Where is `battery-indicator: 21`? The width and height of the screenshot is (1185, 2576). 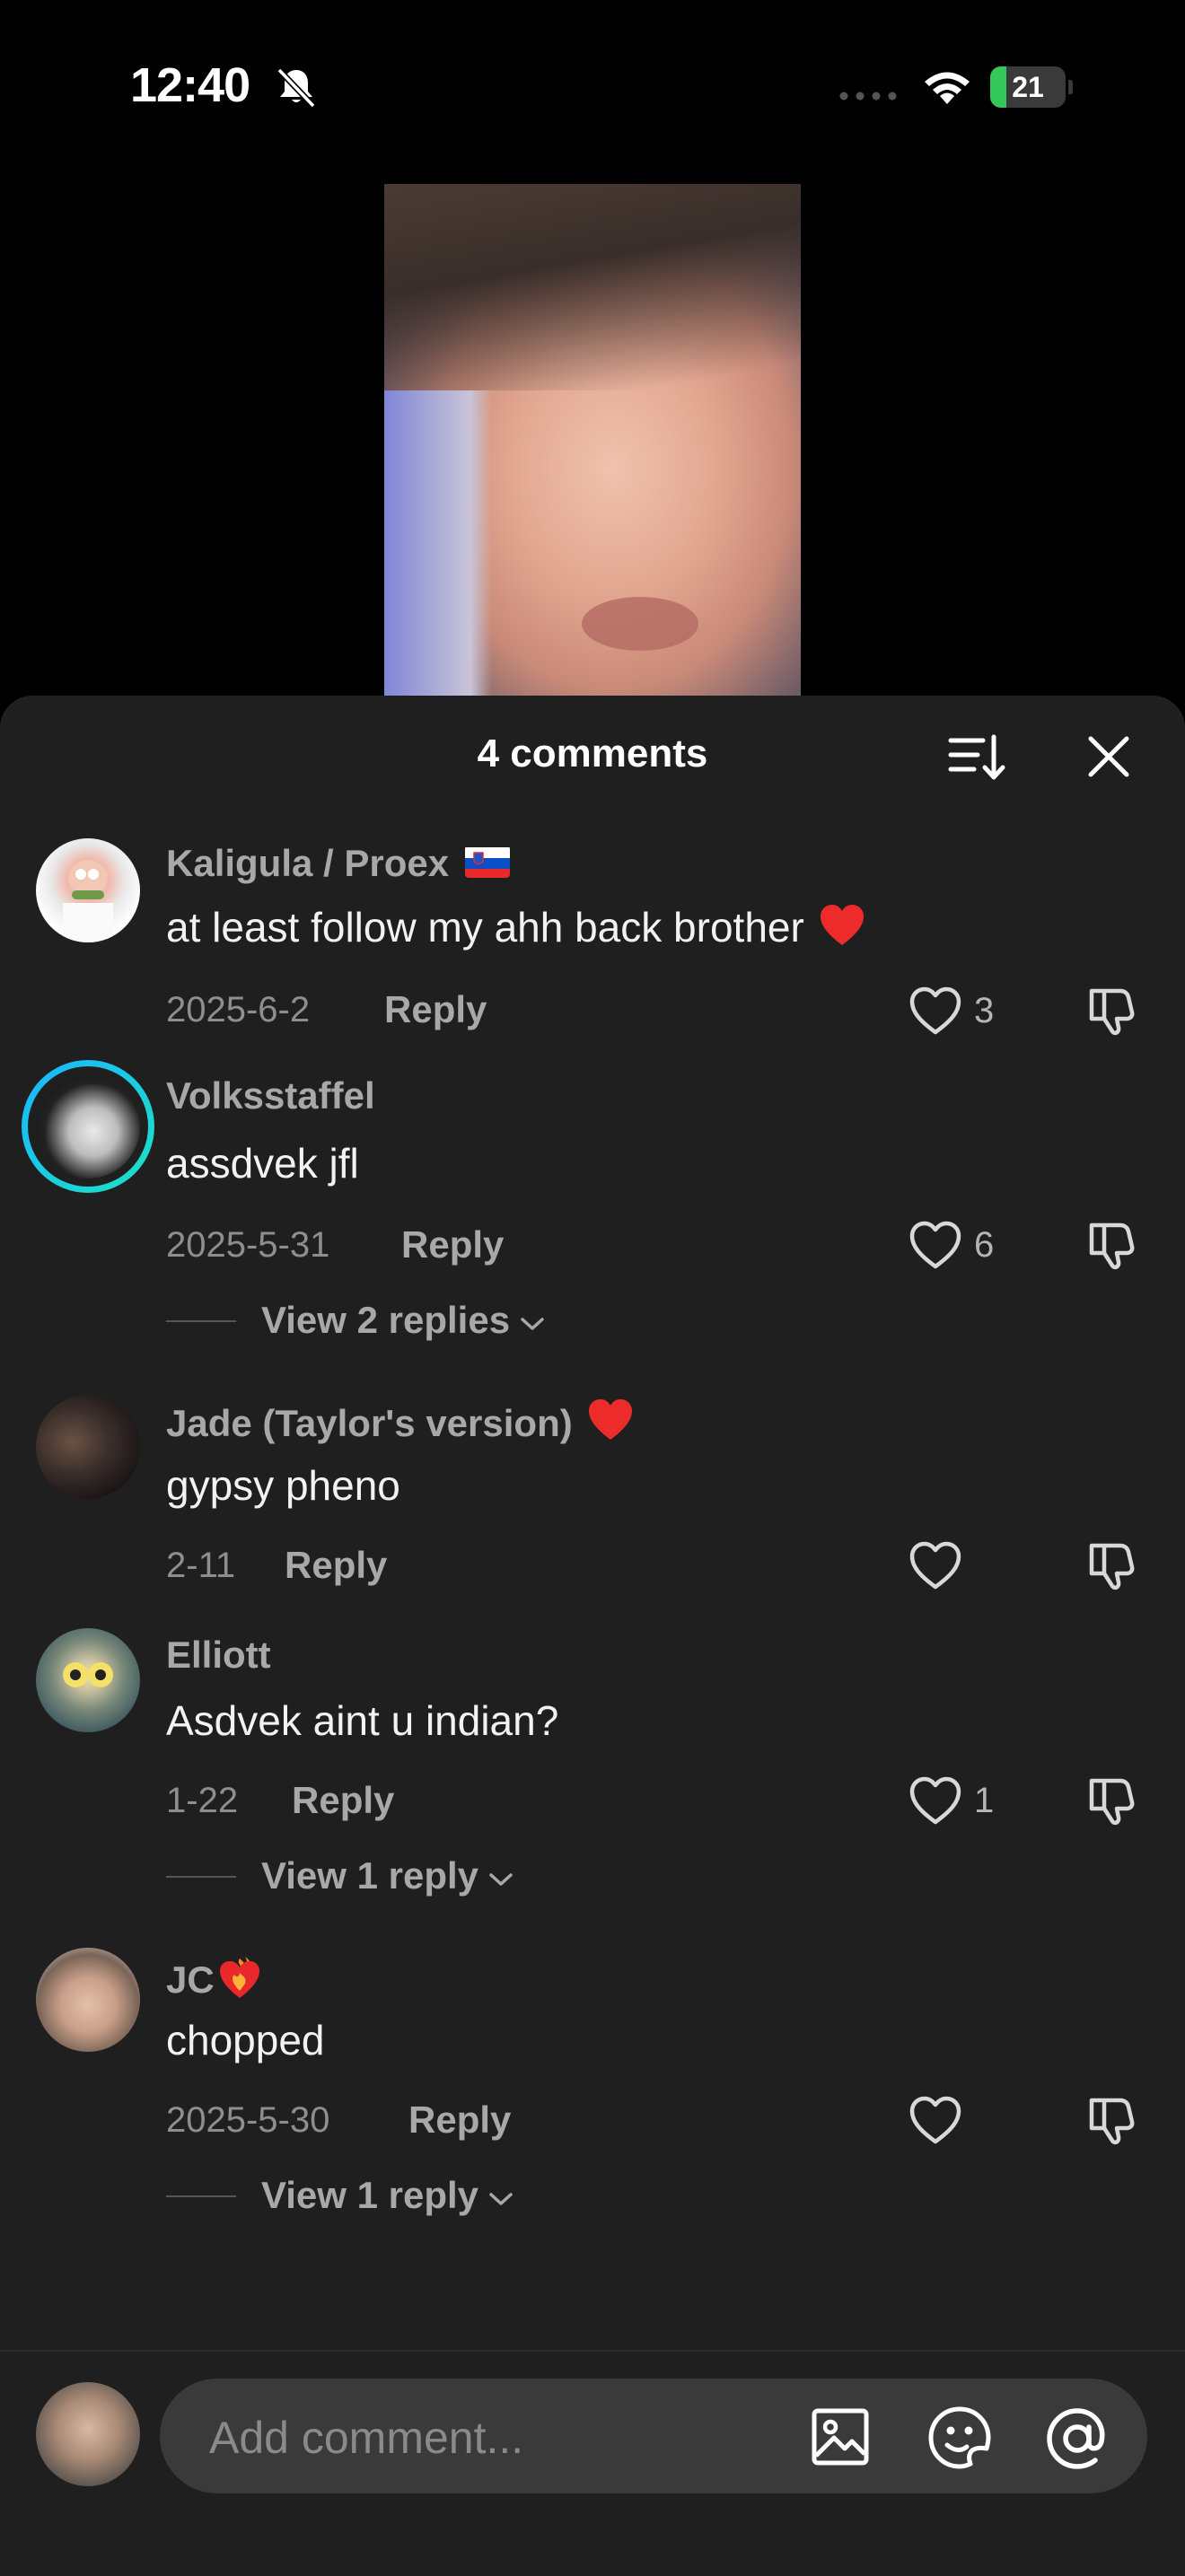 battery-indicator: 21 is located at coordinates (1031, 87).